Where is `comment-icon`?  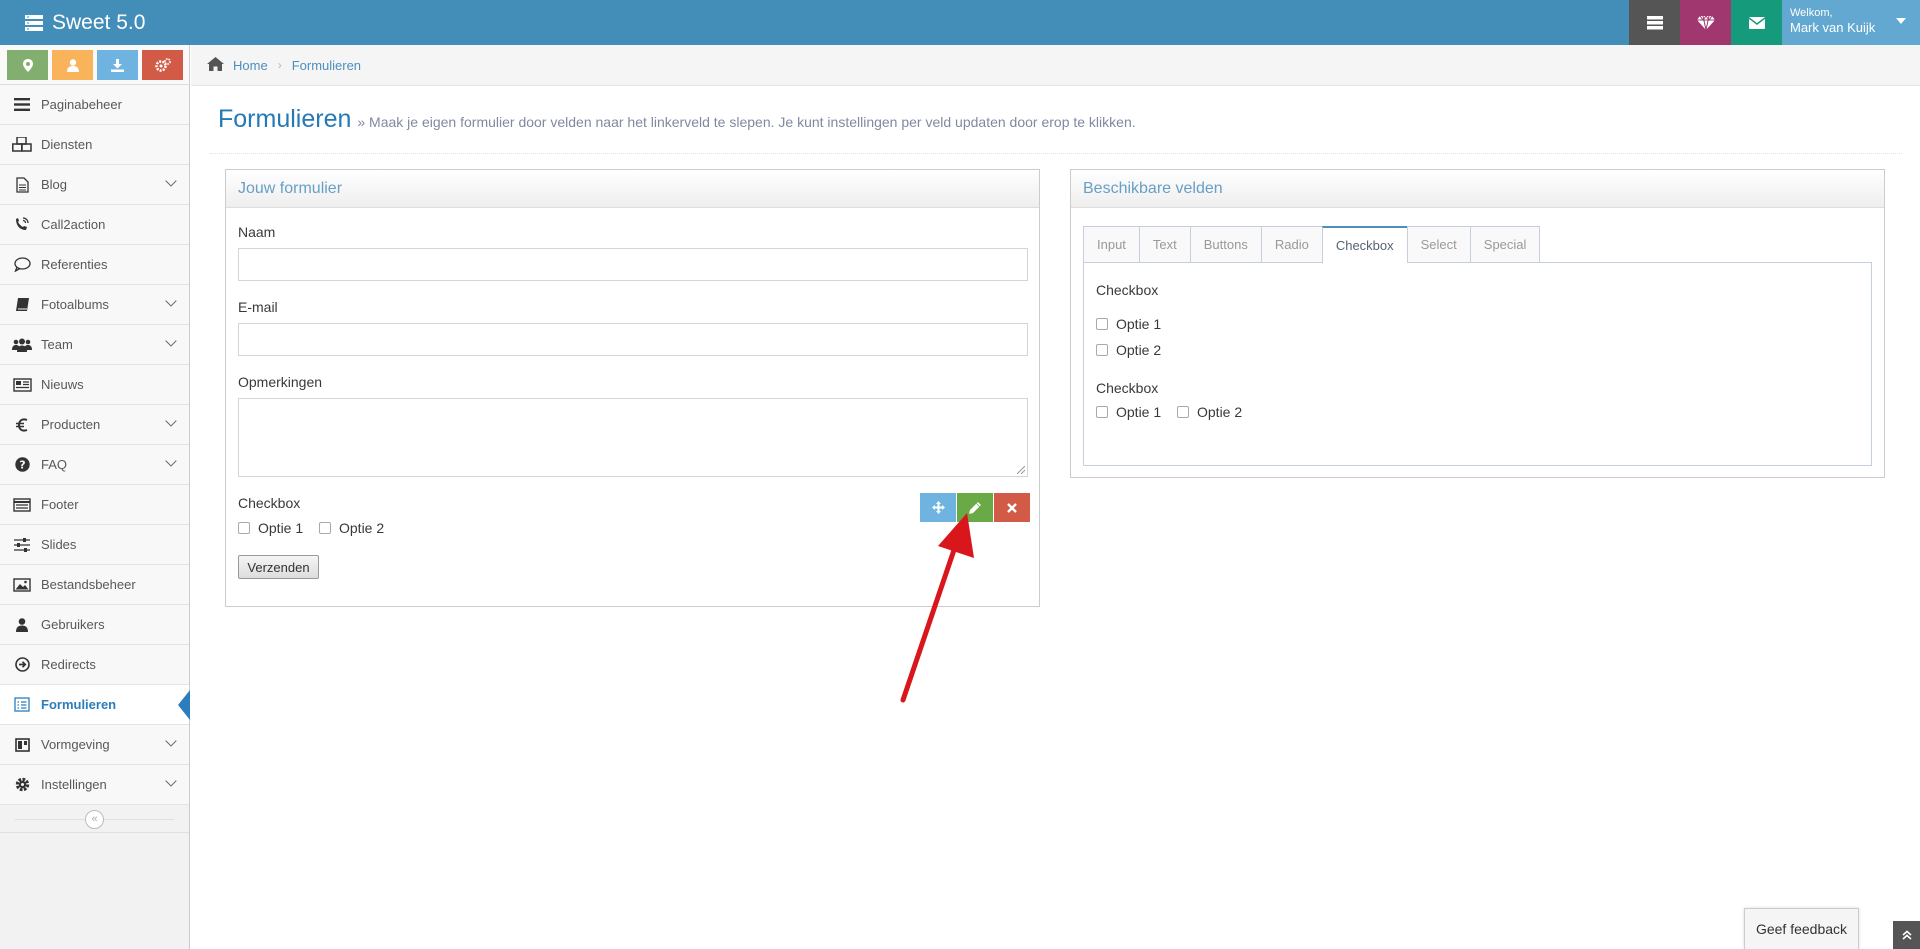 comment-icon is located at coordinates (22, 264).